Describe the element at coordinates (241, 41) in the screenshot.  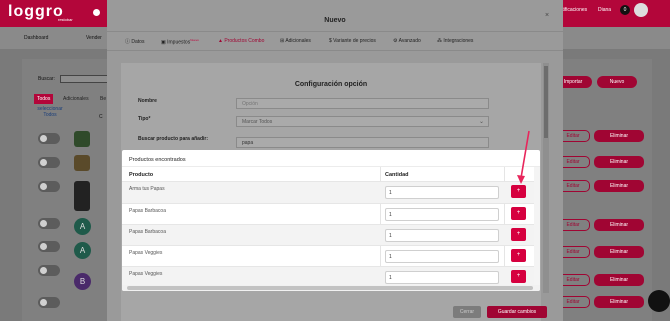
I see `tab-productos-combo: ▲ Productos Combo` at that location.